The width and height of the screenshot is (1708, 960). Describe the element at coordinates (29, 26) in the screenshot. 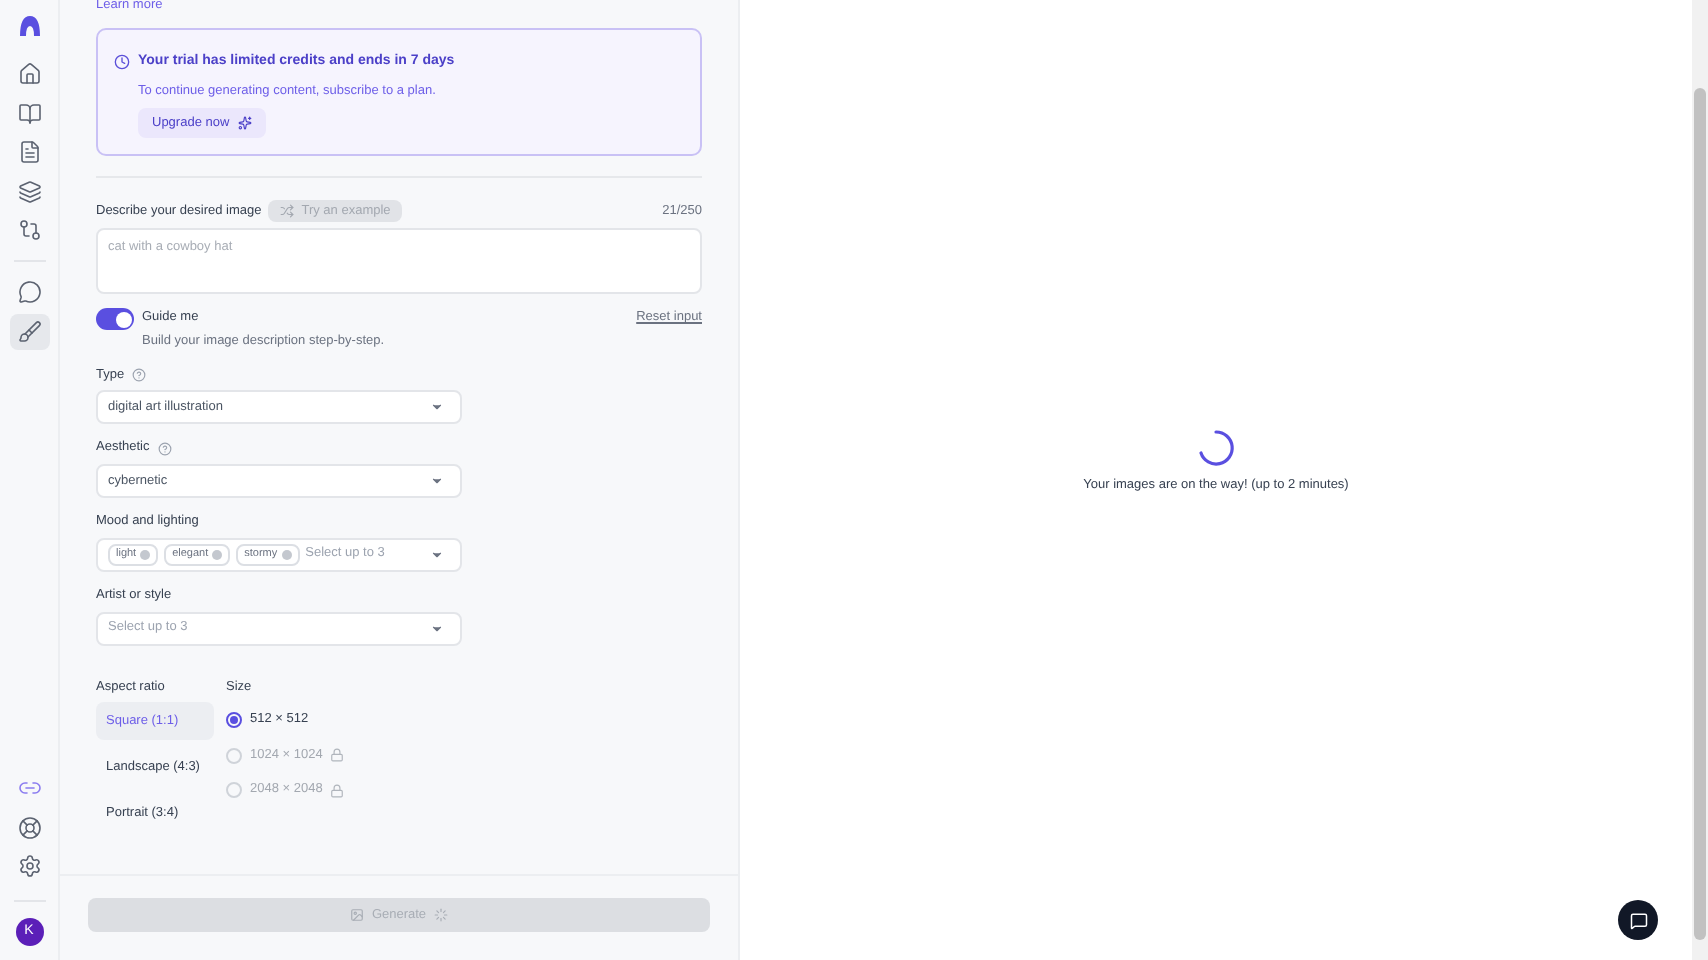

I see `logo-icon` at that location.